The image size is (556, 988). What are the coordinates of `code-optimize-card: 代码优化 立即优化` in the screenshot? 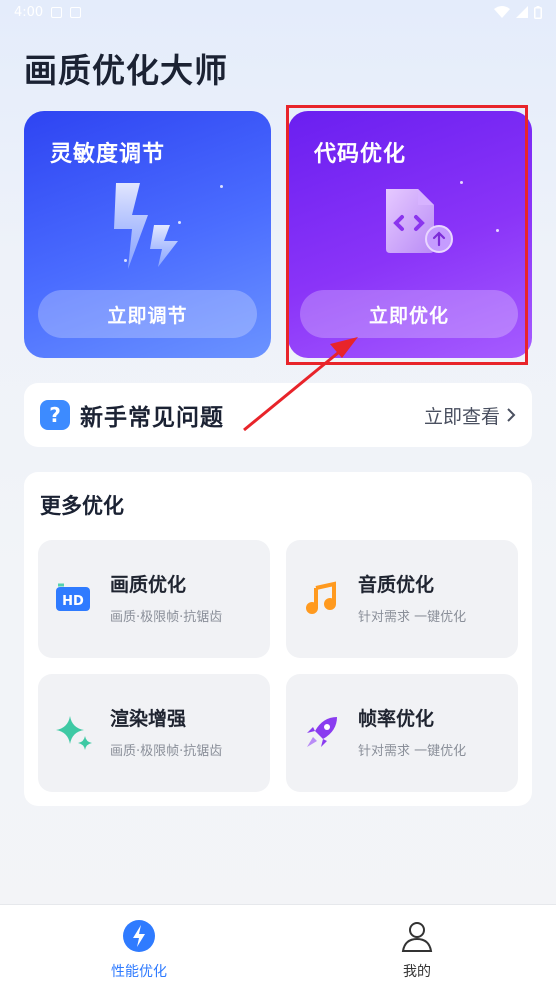 It's located at (410, 234).